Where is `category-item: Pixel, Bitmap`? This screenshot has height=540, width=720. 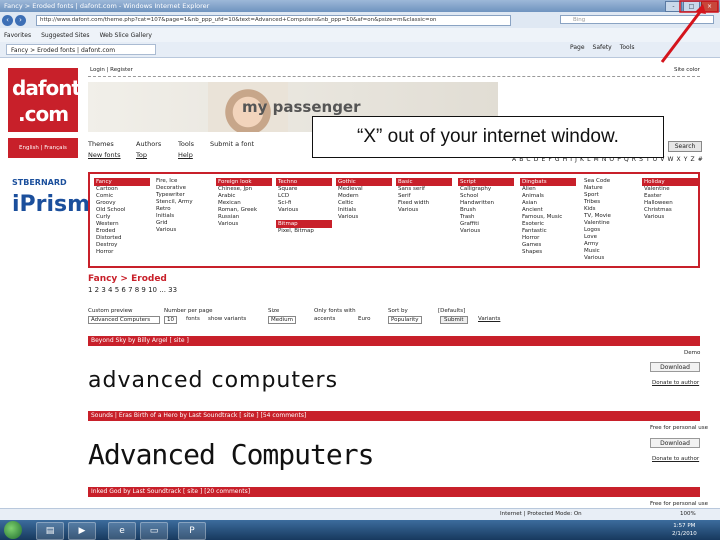 category-item: Pixel, Bitmap is located at coordinates (304, 231).